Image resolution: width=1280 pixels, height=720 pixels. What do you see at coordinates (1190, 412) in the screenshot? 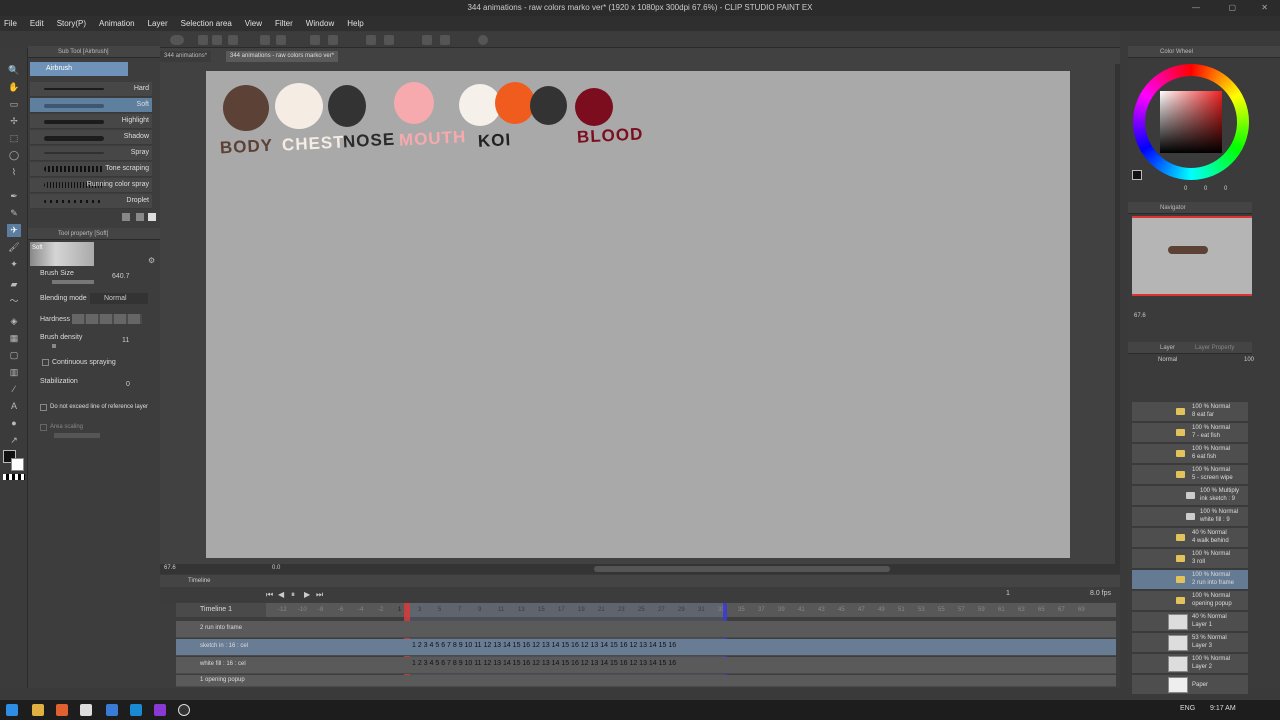
I see `layer-row: 100 % Normal 8 eat far` at bounding box center [1190, 412].